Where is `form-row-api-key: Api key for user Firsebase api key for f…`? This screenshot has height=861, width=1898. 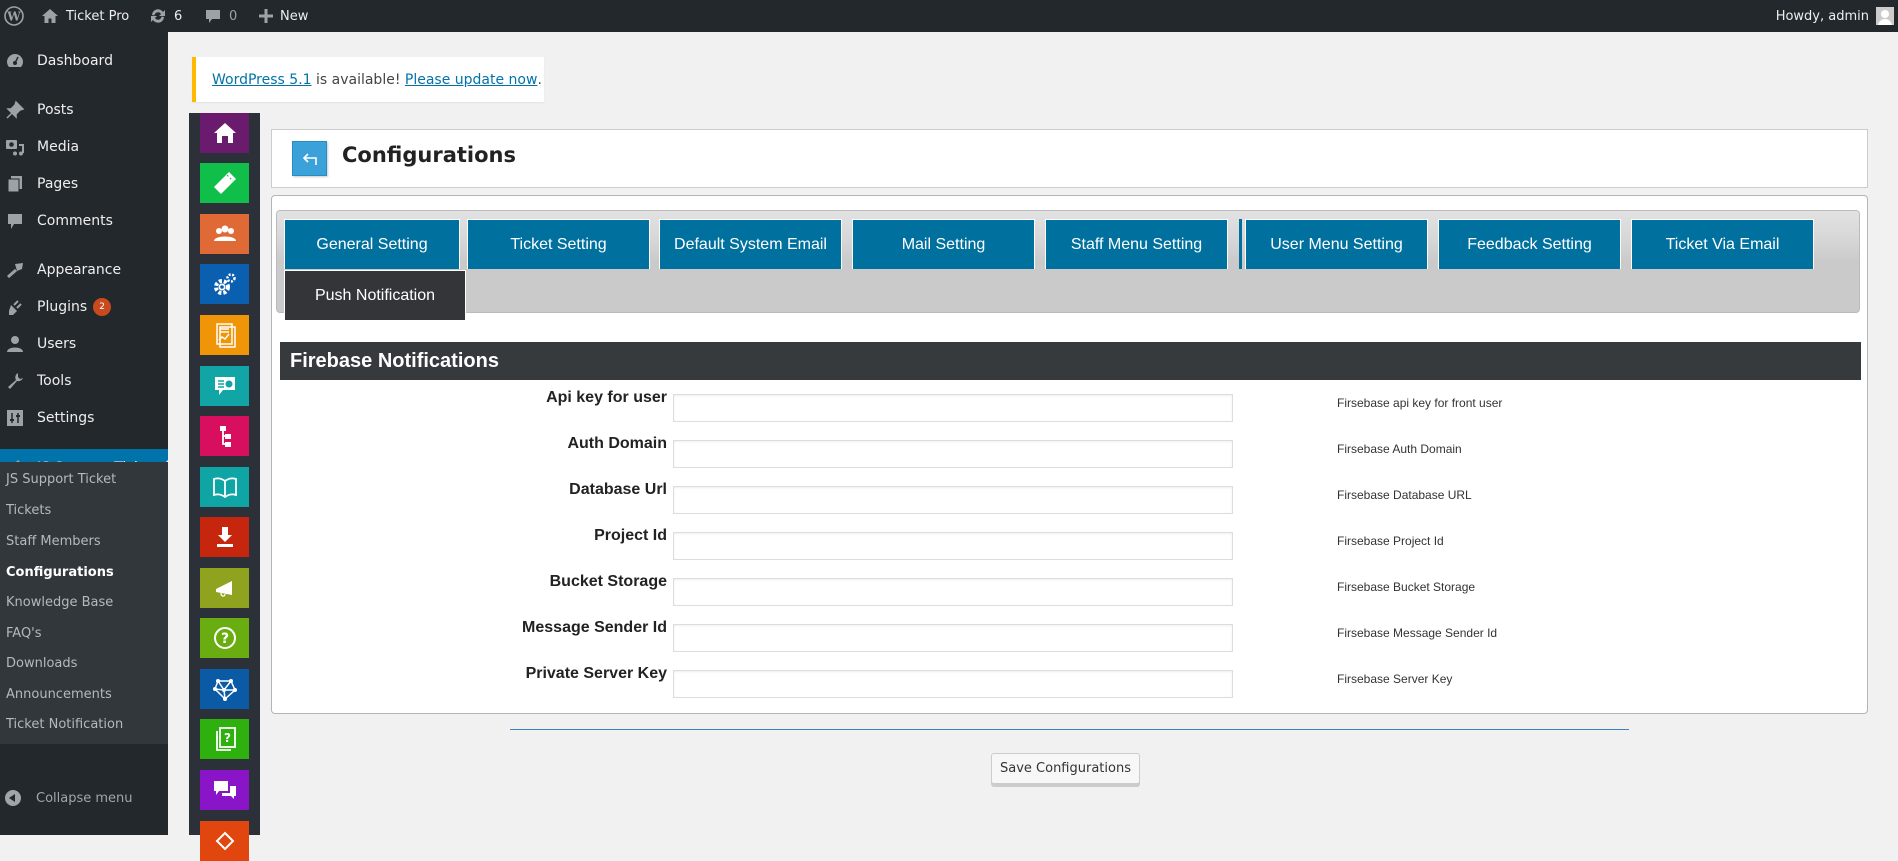 form-row-api-key: Api key for user Firsebase api key for f… is located at coordinates (1069, 408).